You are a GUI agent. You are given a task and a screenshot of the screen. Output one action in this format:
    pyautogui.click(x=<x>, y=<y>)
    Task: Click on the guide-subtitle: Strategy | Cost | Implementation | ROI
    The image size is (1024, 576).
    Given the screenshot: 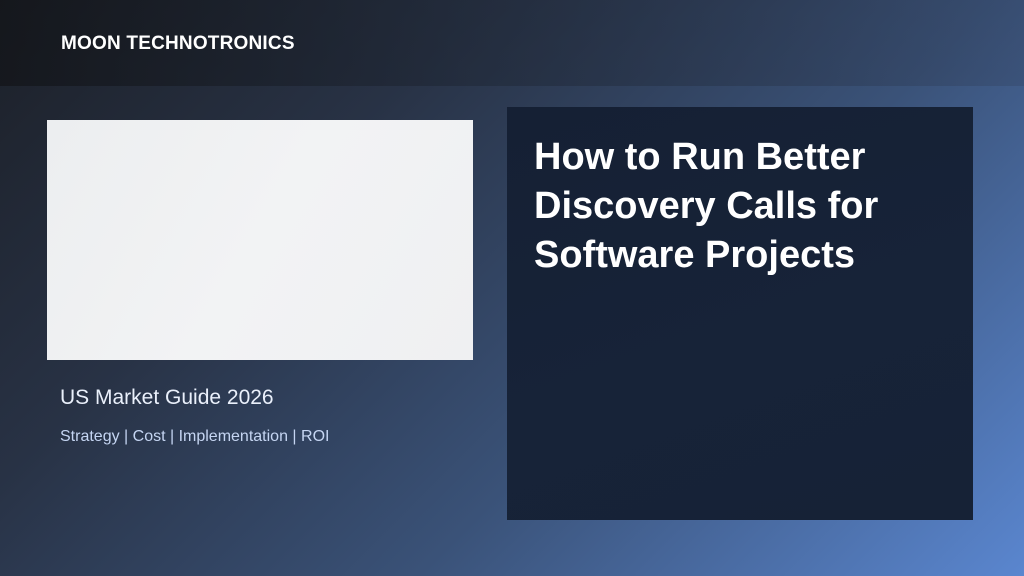 What is the action you would take?
    pyautogui.click(x=195, y=436)
    